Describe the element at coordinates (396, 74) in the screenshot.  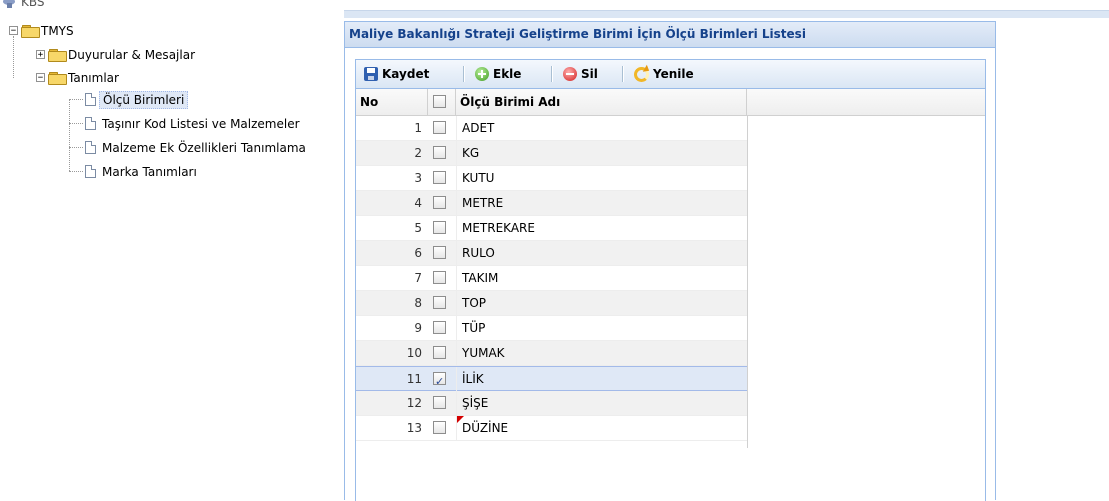
I see `save-button: Kaydet` at that location.